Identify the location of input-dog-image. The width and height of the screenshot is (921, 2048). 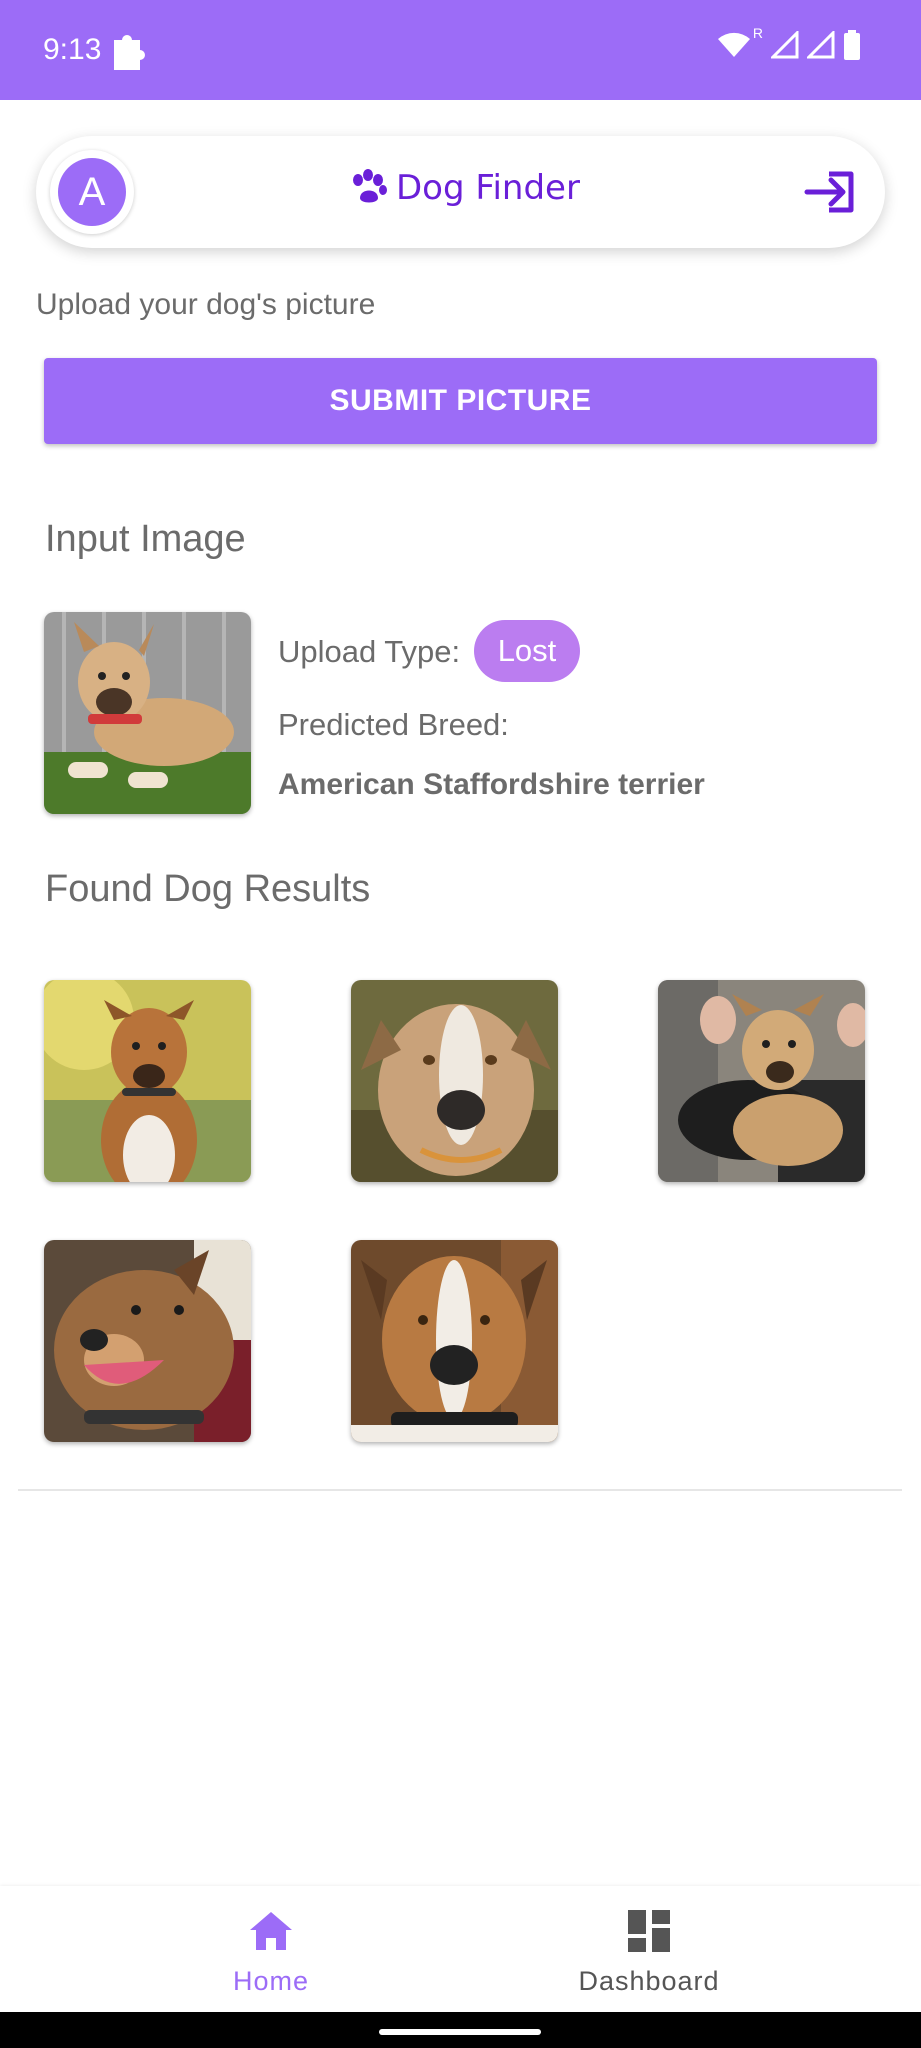
(147, 713).